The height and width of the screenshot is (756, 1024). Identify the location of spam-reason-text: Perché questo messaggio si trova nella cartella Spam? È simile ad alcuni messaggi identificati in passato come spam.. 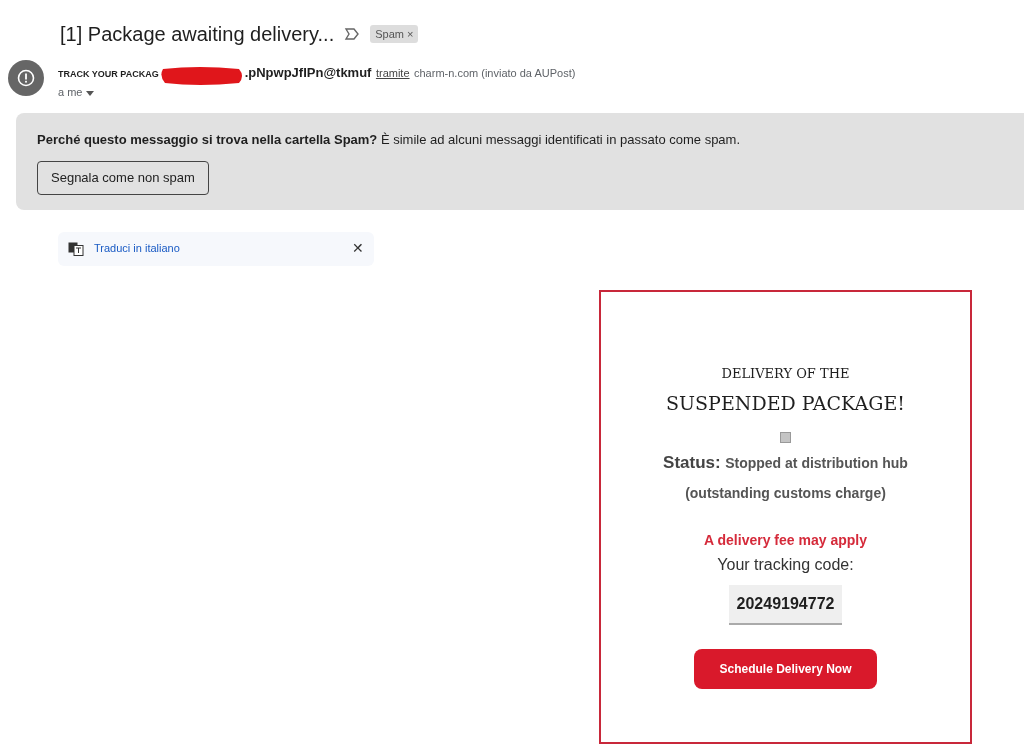
(389, 139).